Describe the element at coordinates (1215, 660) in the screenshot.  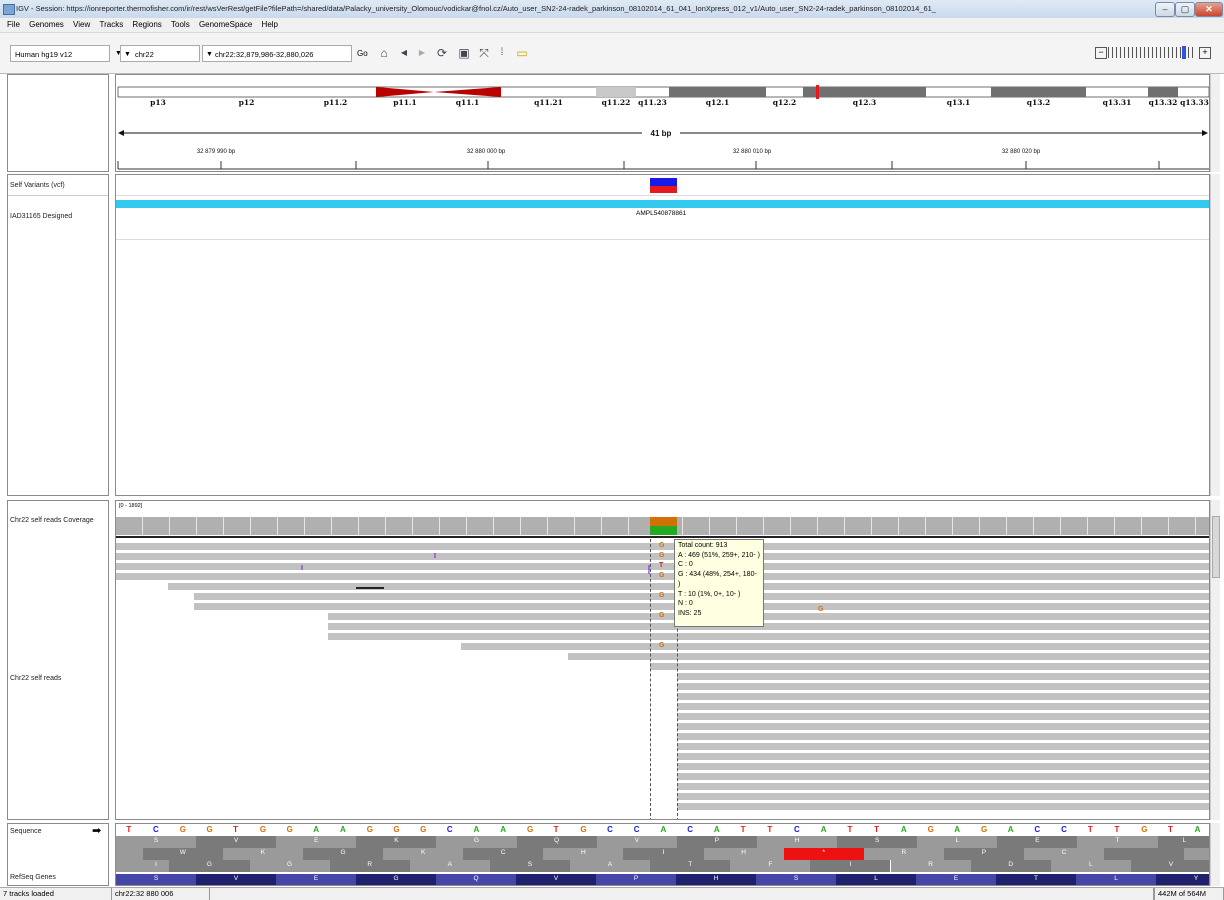
I see `alignment-scrollbar` at that location.